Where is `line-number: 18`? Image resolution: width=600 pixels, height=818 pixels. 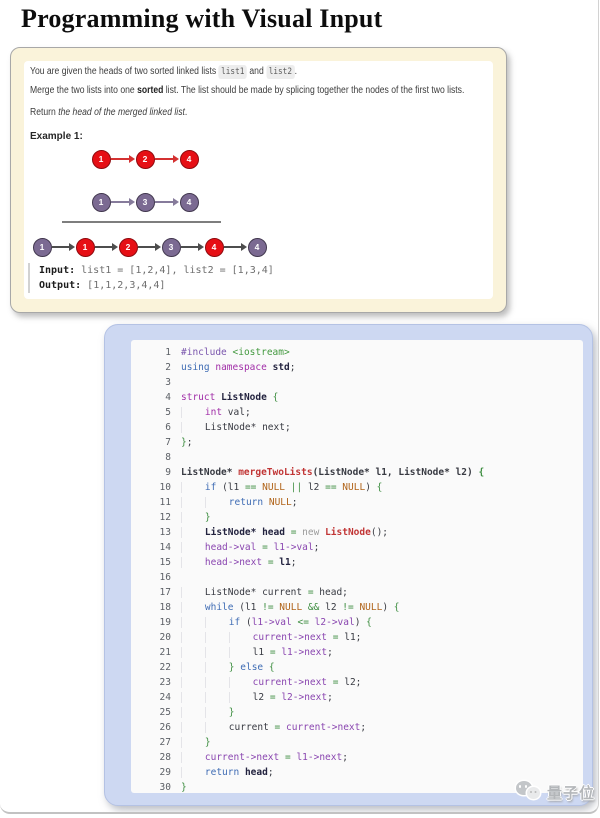 line-number: 18 is located at coordinates (165, 607).